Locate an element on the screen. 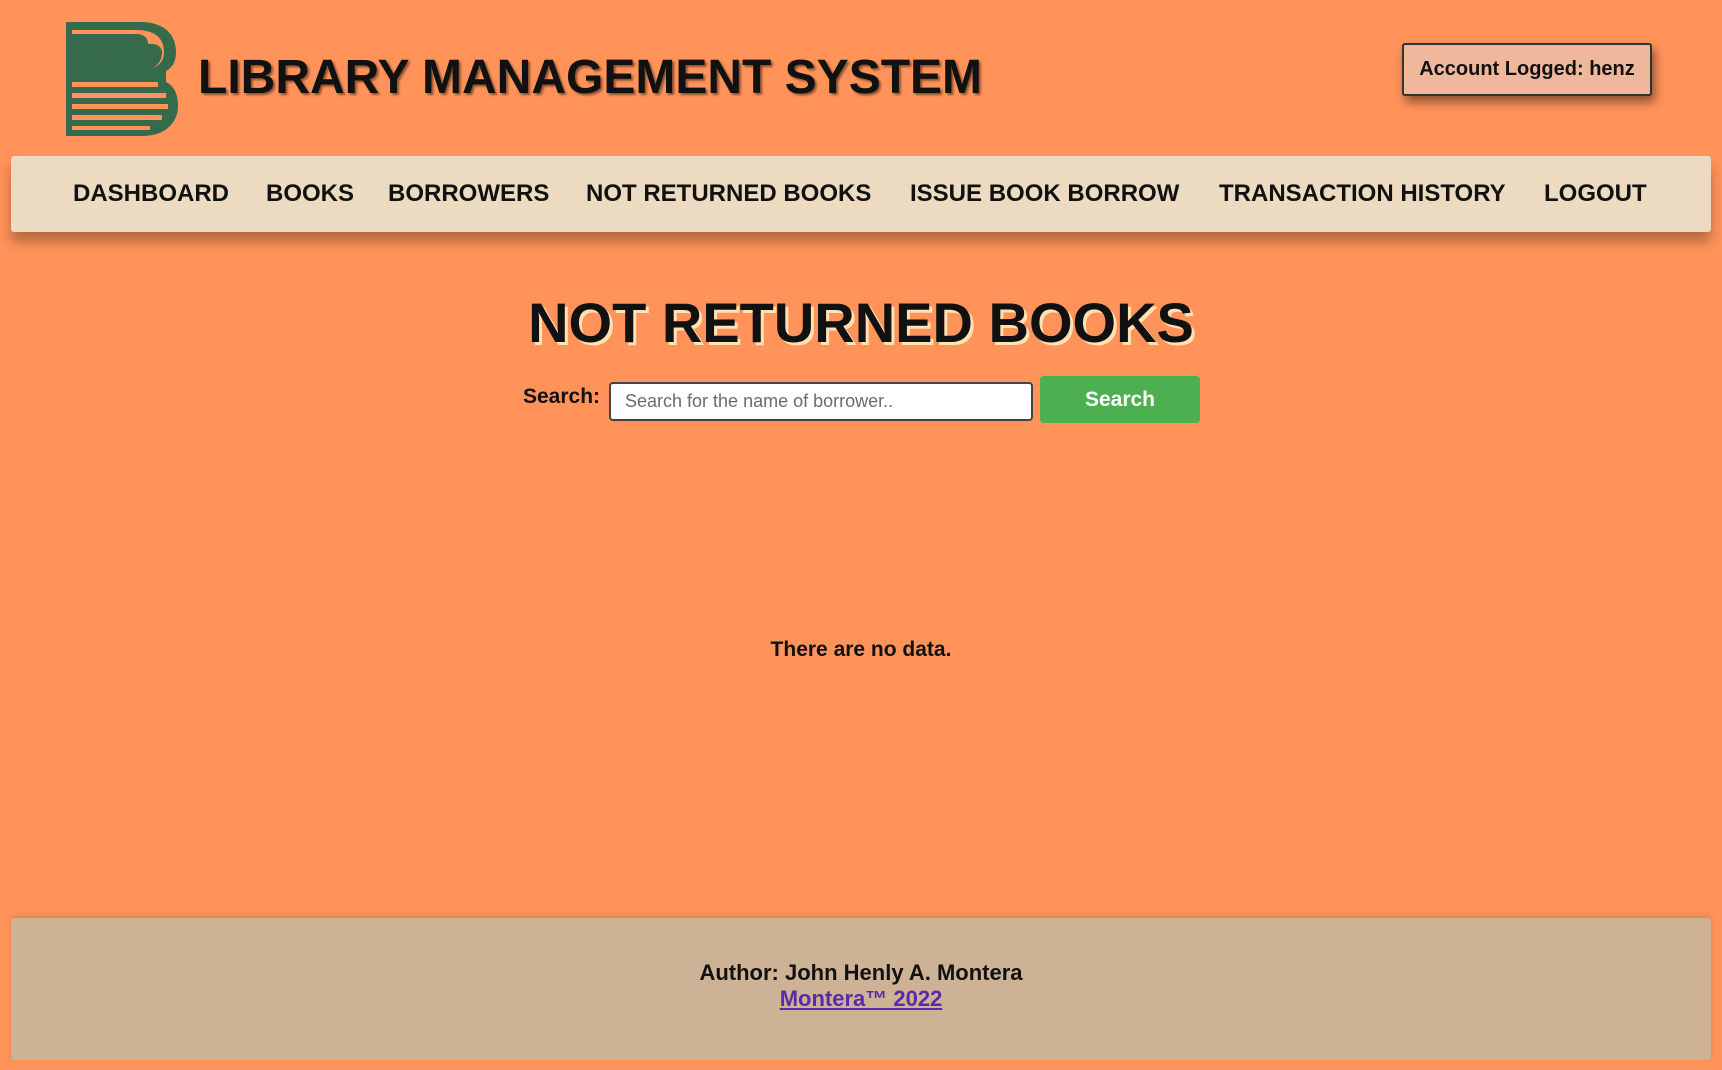 Image resolution: width=1722 pixels, height=1070 pixels. app-title: LIBRARY MANAGEMENT SYSTEM is located at coordinates (590, 77).